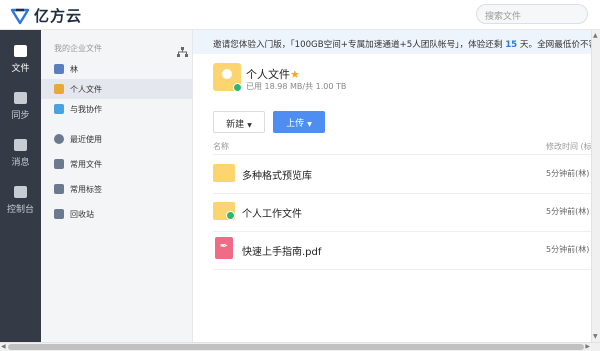  What do you see at coordinates (532, 14) in the screenshot?
I see `search-input: 搜索文件` at bounding box center [532, 14].